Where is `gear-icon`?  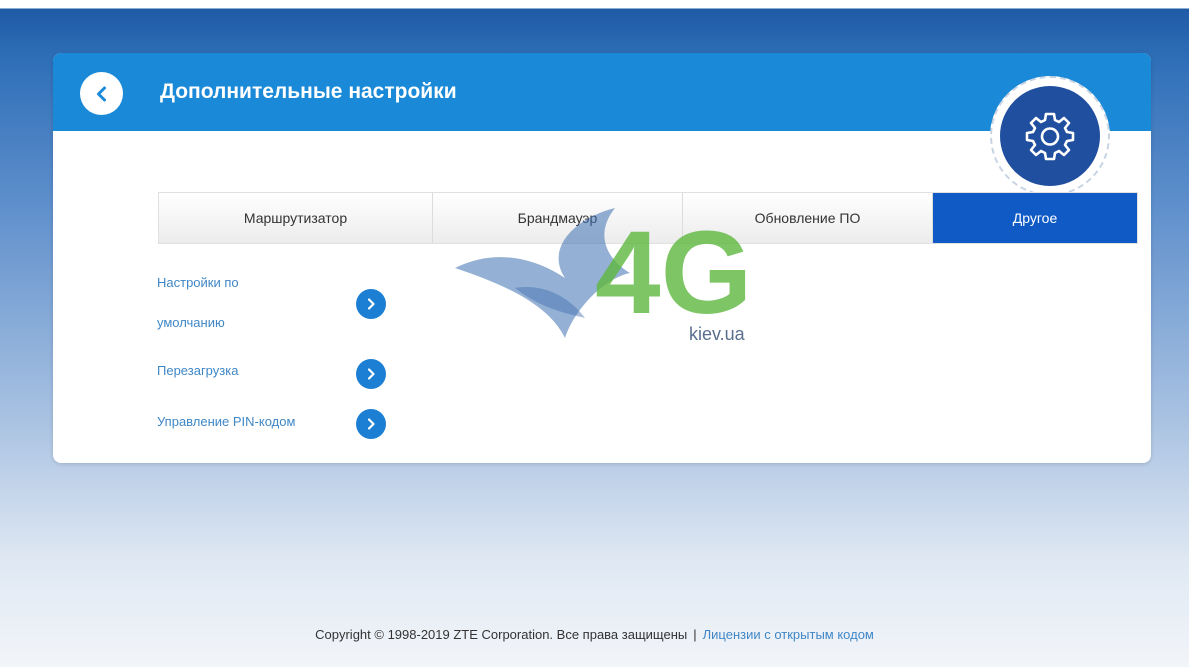 gear-icon is located at coordinates (1050, 136).